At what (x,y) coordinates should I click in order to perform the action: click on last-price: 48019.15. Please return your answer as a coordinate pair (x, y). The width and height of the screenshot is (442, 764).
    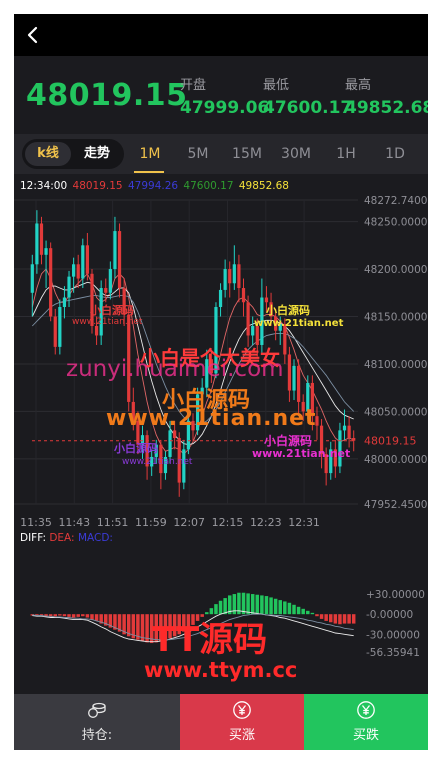
    Looking at the image, I should click on (107, 95).